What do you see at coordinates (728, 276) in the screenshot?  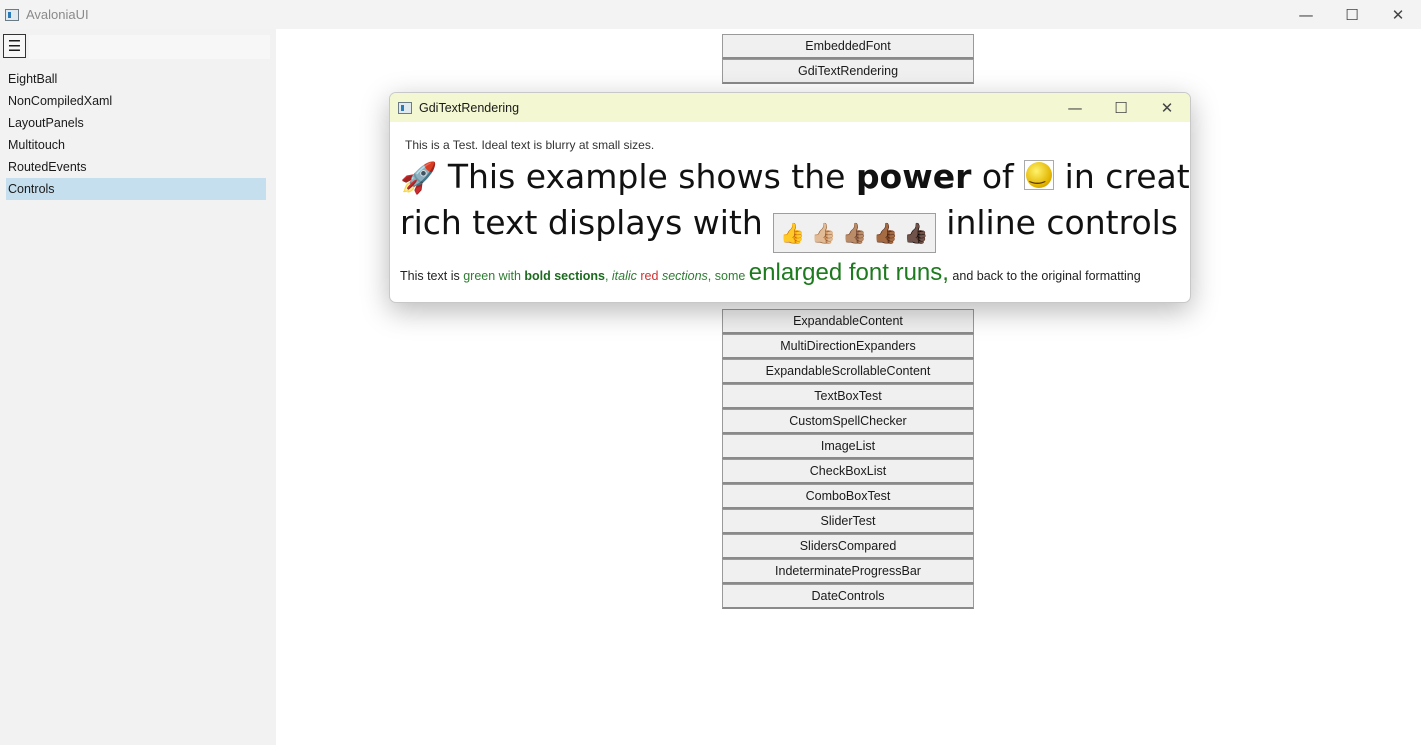 I see `rich-some: , some` at bounding box center [728, 276].